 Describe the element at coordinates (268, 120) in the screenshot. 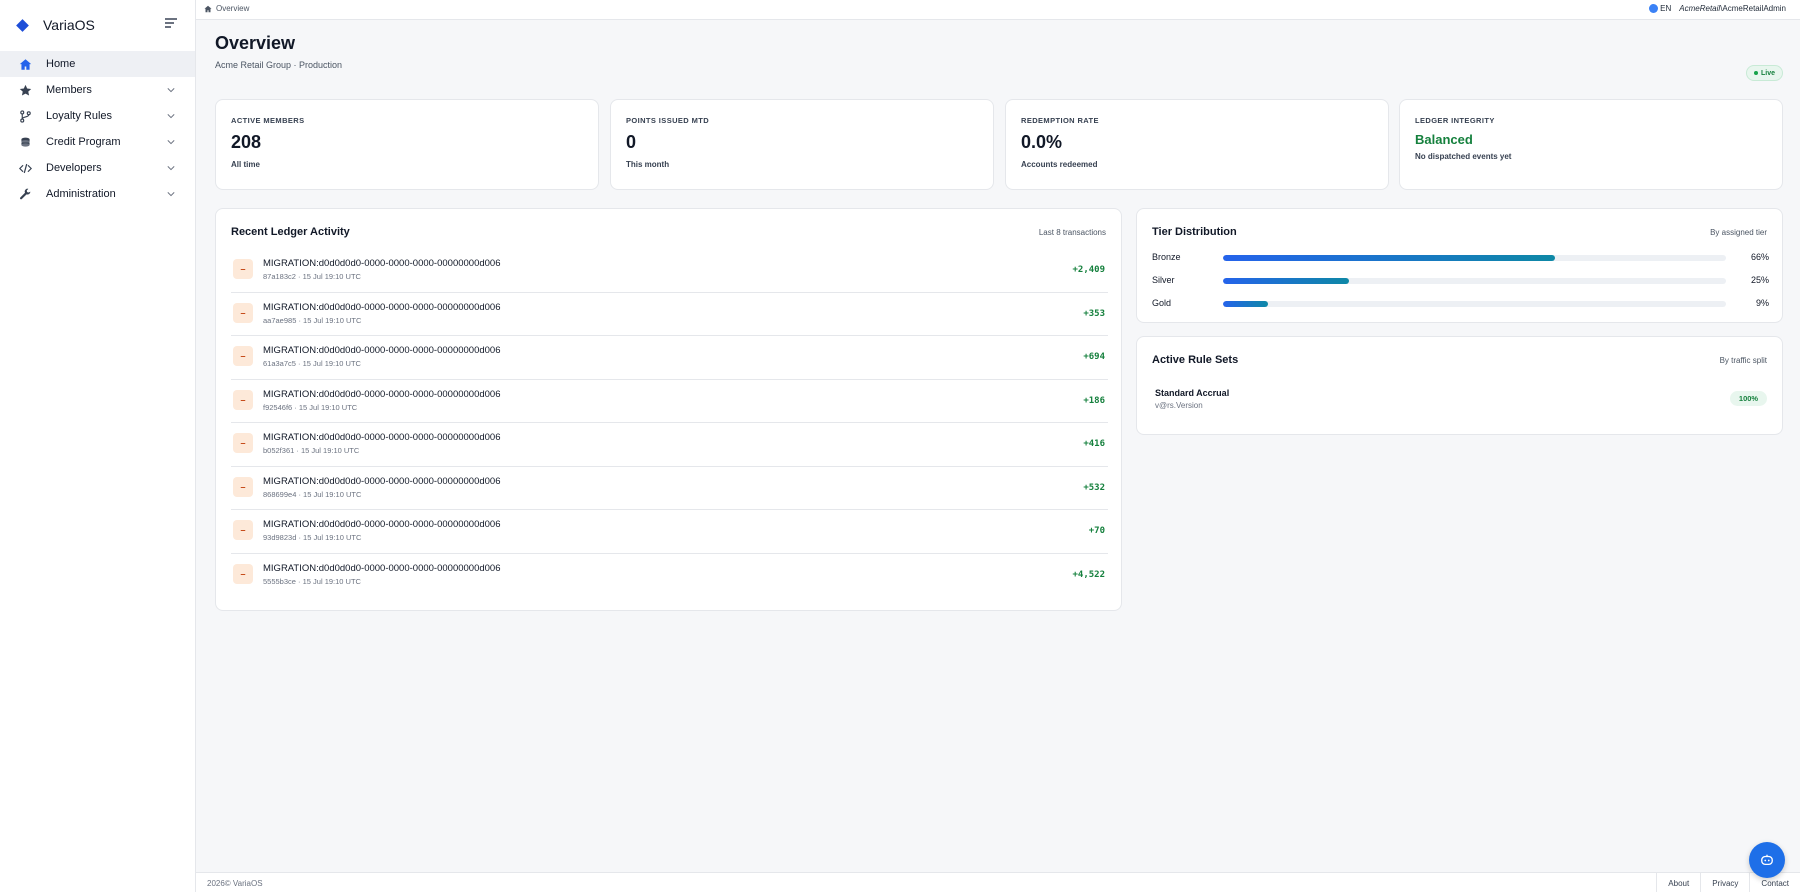

I see `stat-label: ACTIVE MEMBERS` at that location.